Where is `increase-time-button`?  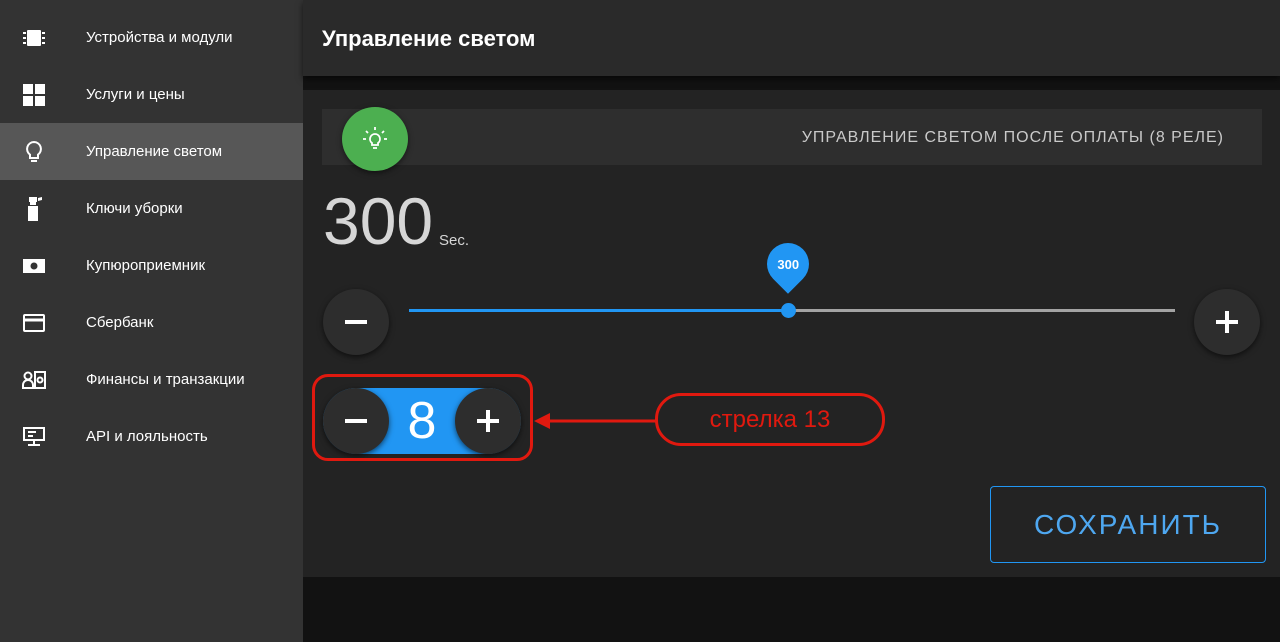
increase-time-button is located at coordinates (1227, 322).